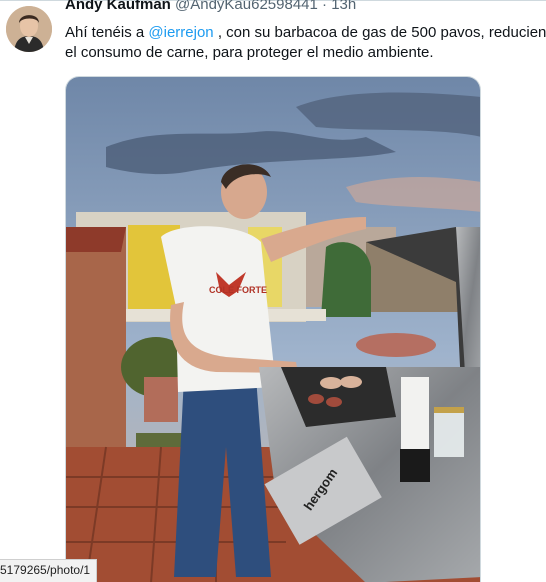  I want to click on author-avatar, so click(29, 29).